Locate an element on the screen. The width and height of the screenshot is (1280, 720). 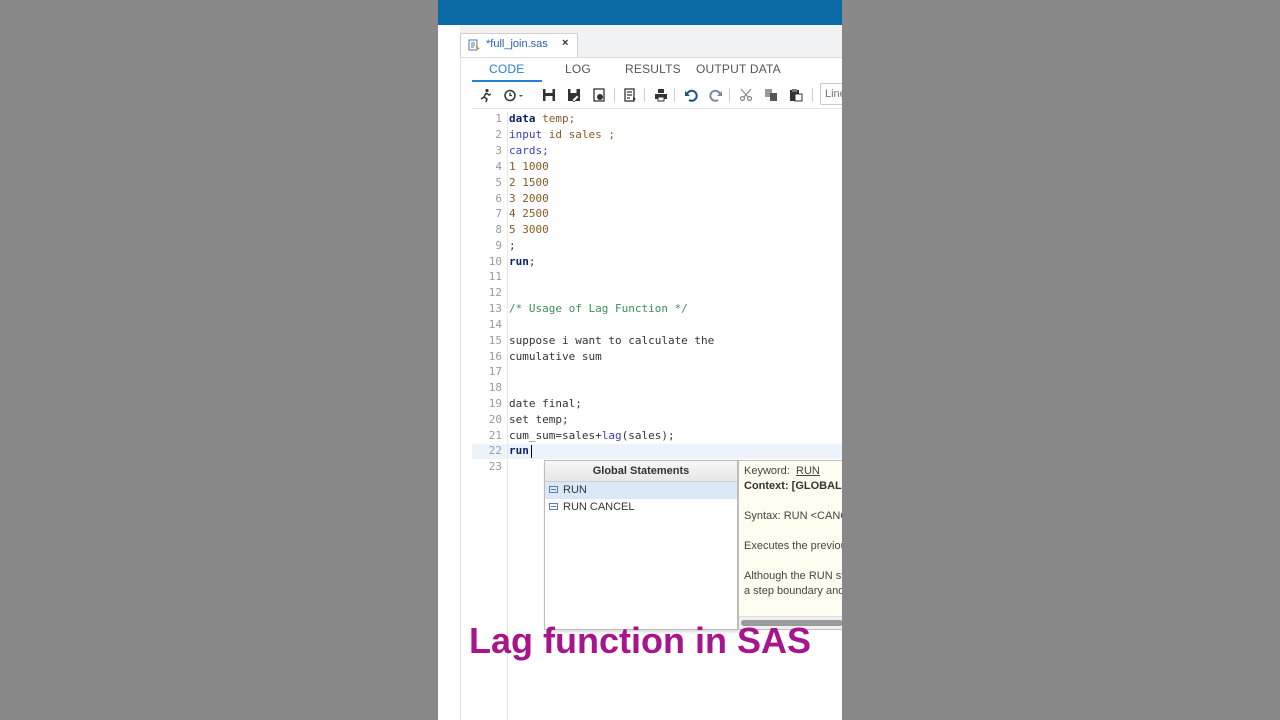
paste-icon is located at coordinates (796, 95).